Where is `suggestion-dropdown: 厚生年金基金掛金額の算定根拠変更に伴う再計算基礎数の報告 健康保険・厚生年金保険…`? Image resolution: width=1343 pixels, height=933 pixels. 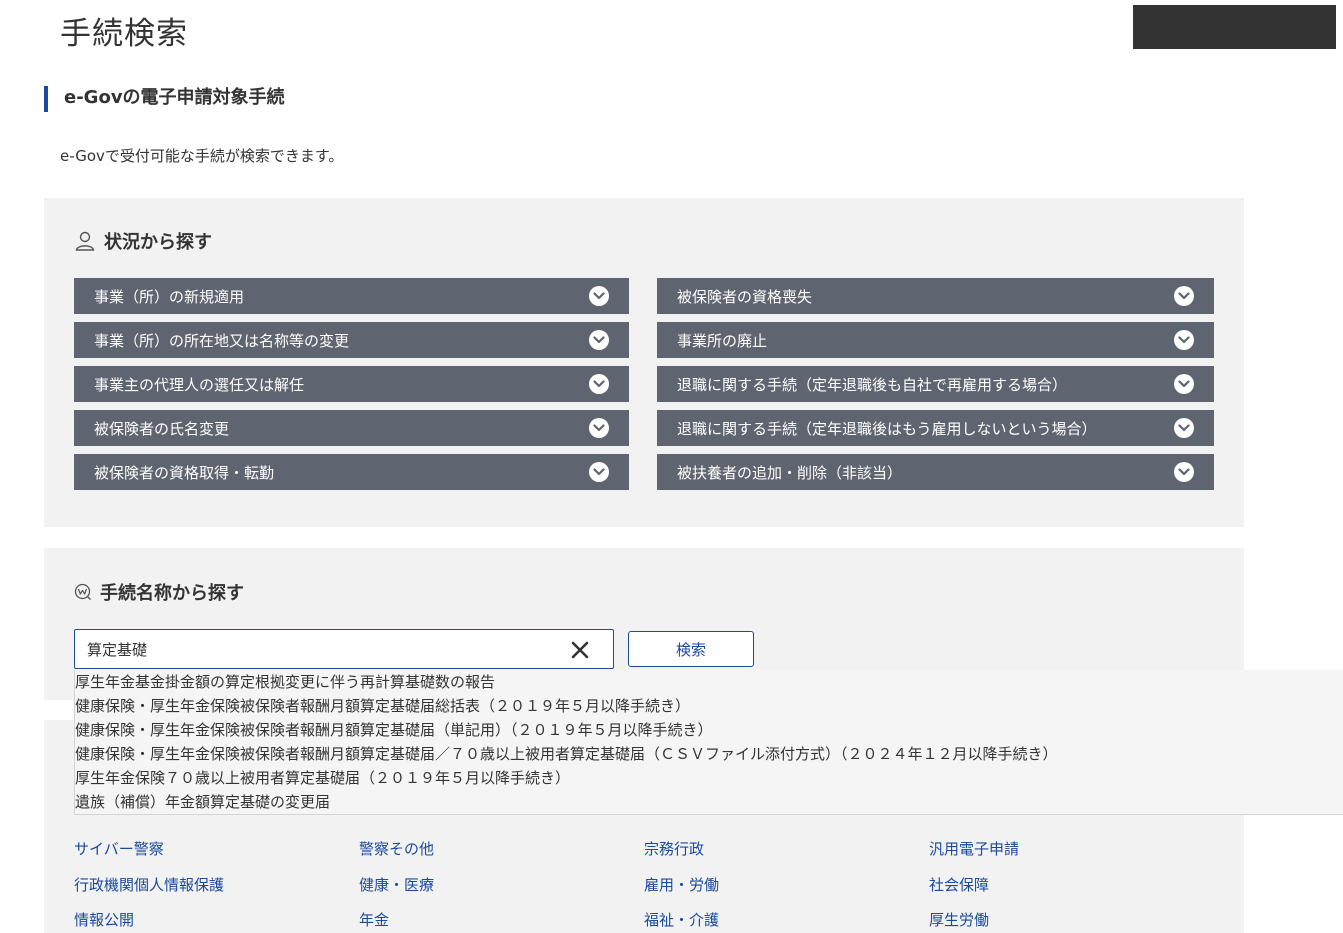
suggestion-dropdown: 厚生年金基金掛金額の算定根拠変更に伴う再計算基礎数の報告 健康保険・厚生年金保険… is located at coordinates (708, 742).